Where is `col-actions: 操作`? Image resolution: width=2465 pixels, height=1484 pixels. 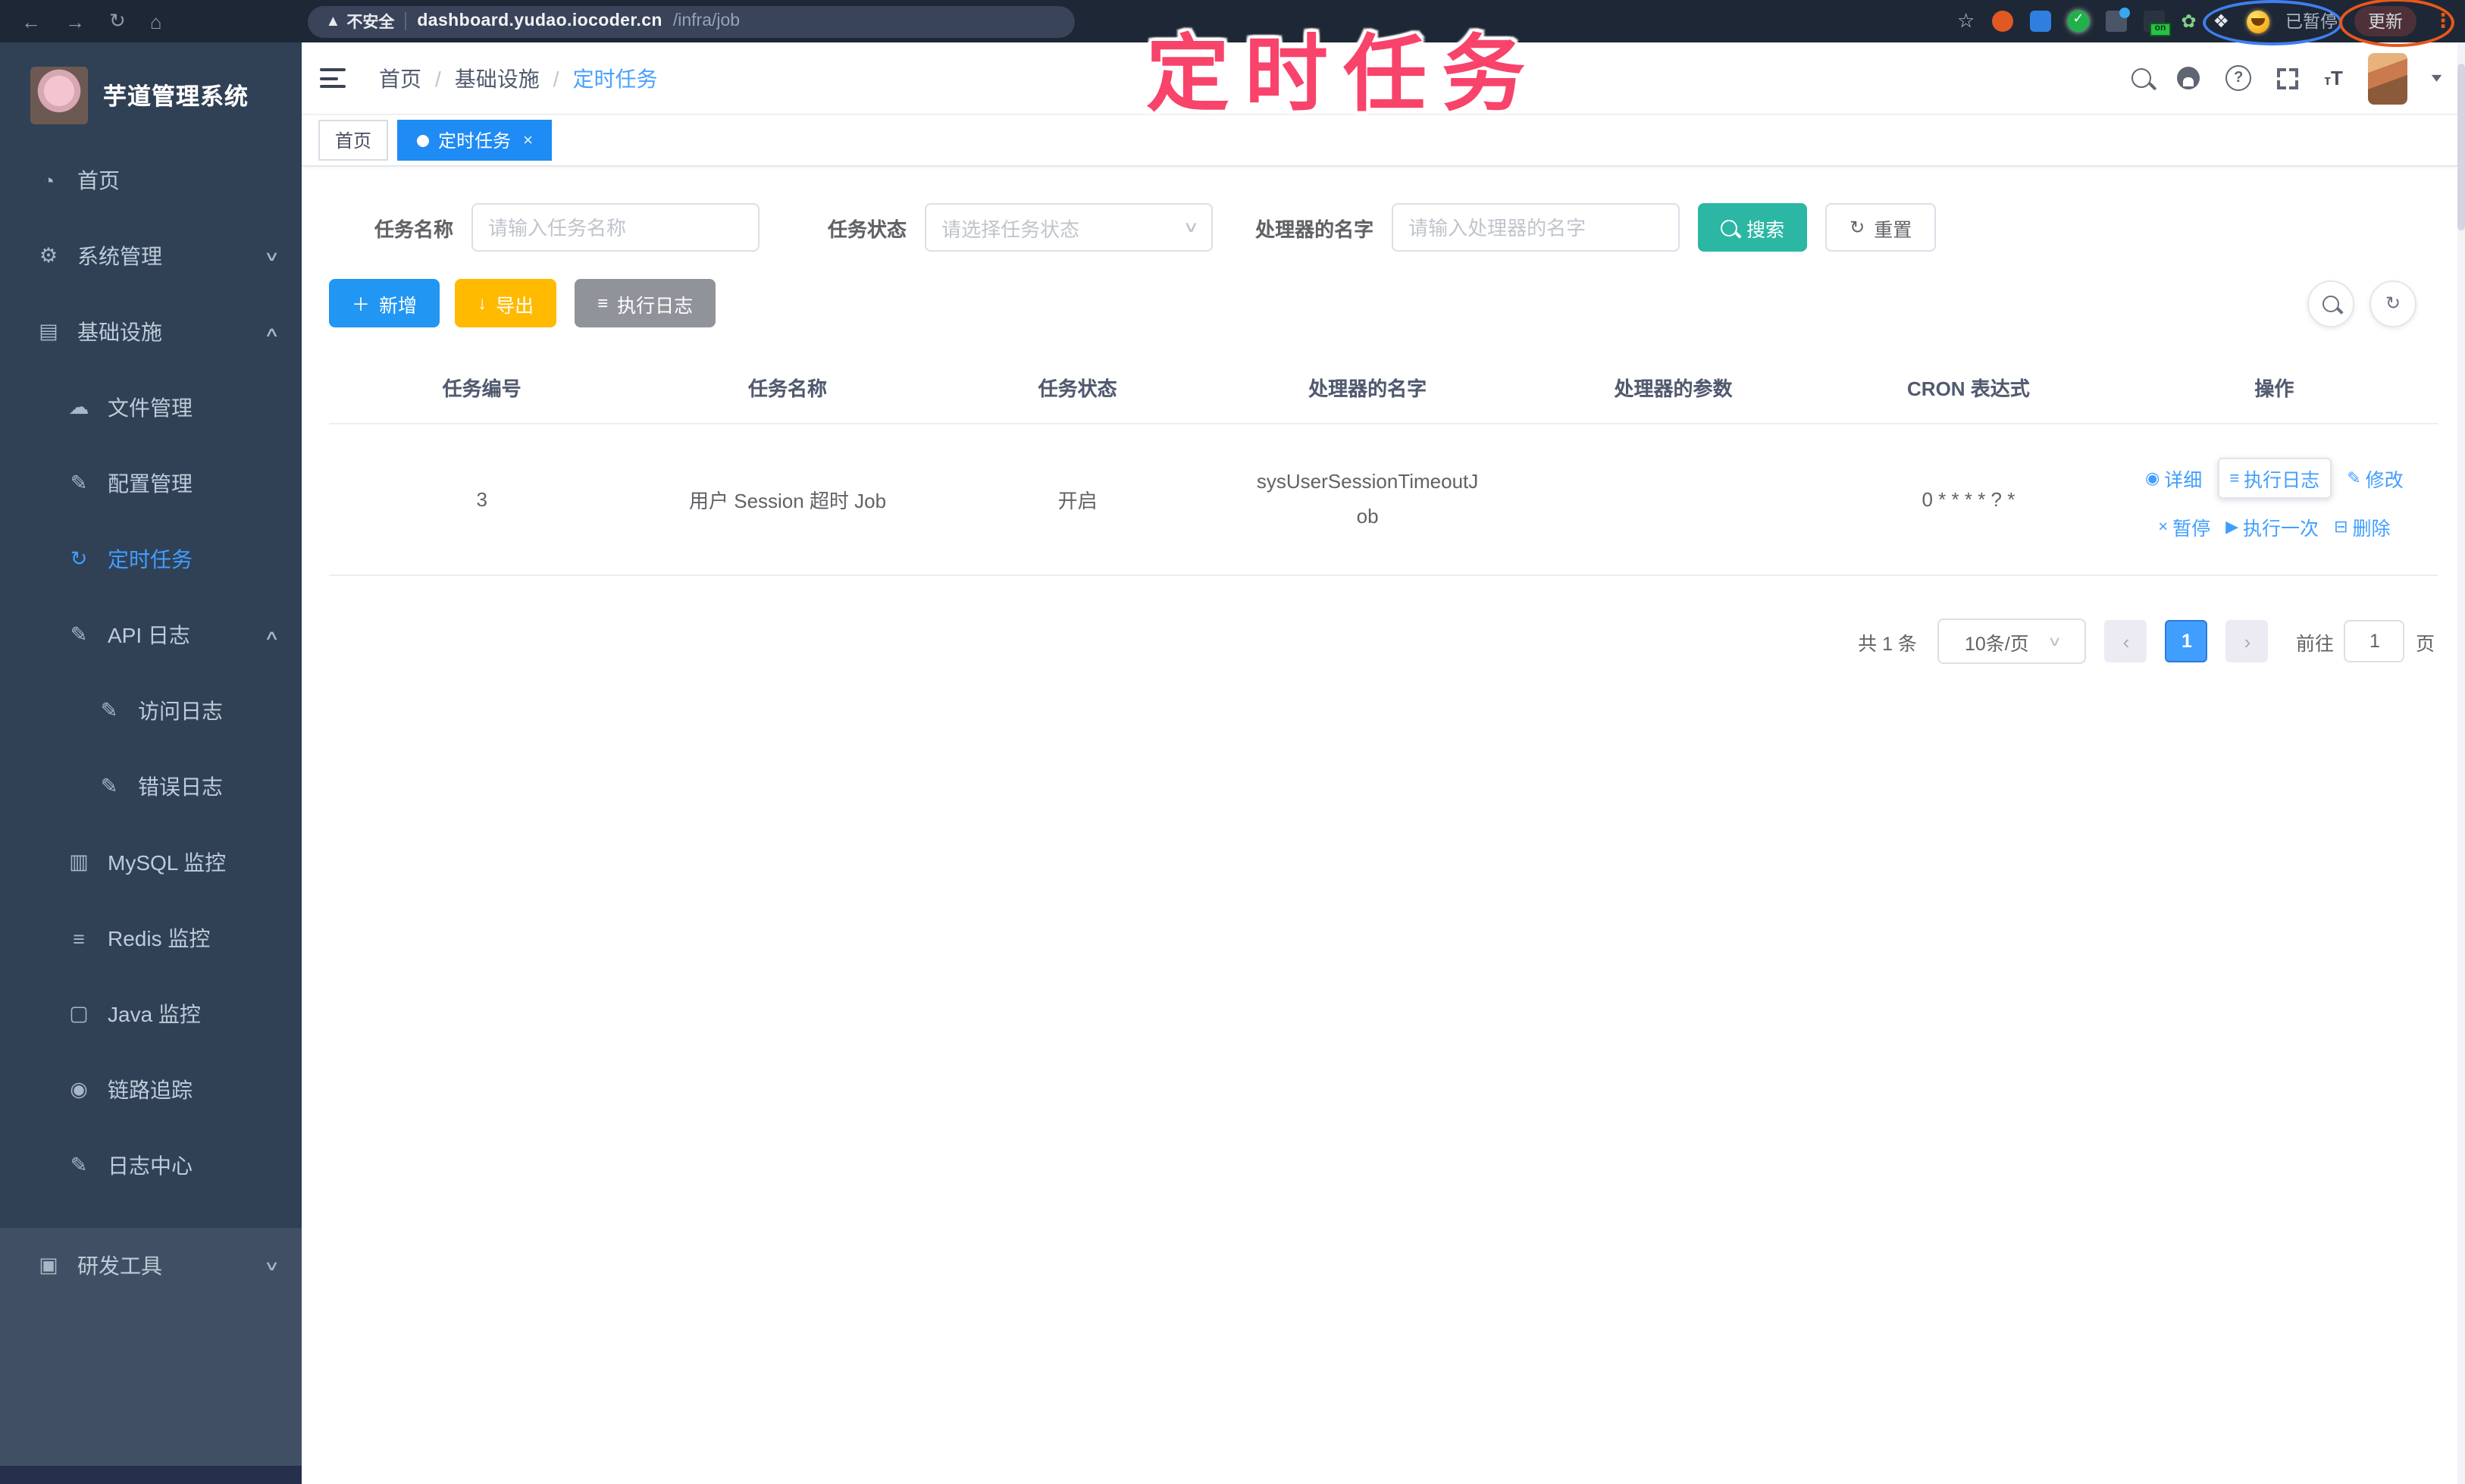 col-actions: 操作 is located at coordinates (2274, 388).